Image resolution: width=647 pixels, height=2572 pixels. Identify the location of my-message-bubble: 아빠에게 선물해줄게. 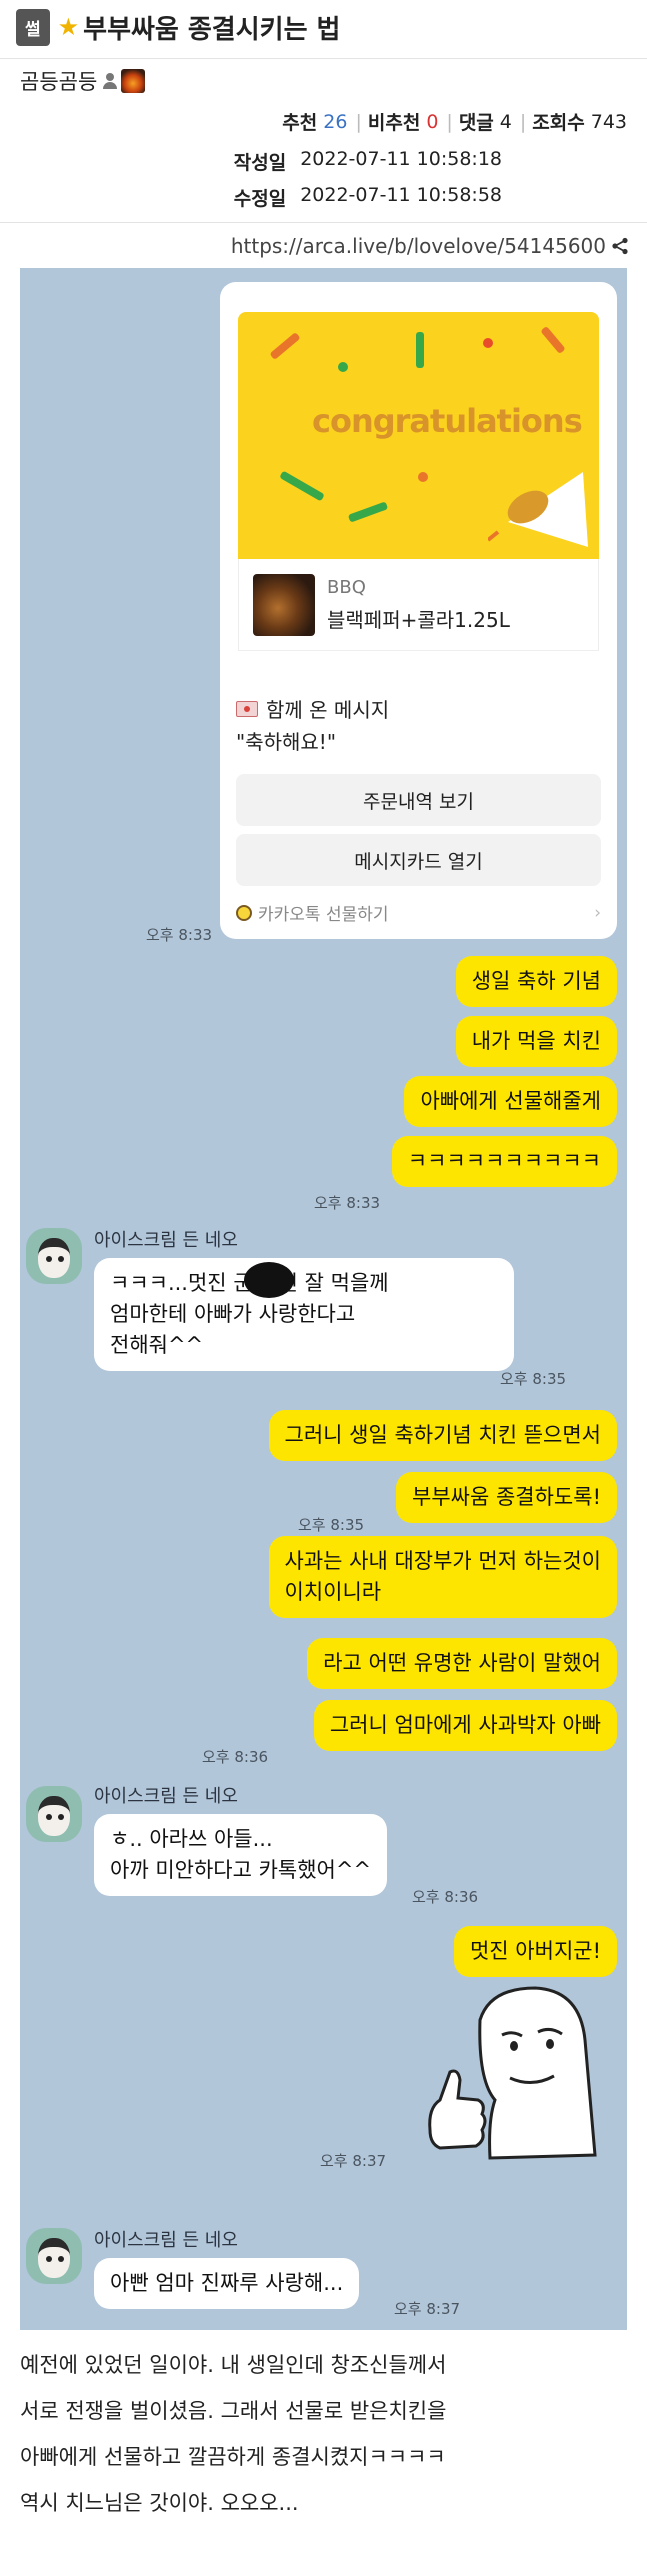
(510, 1101).